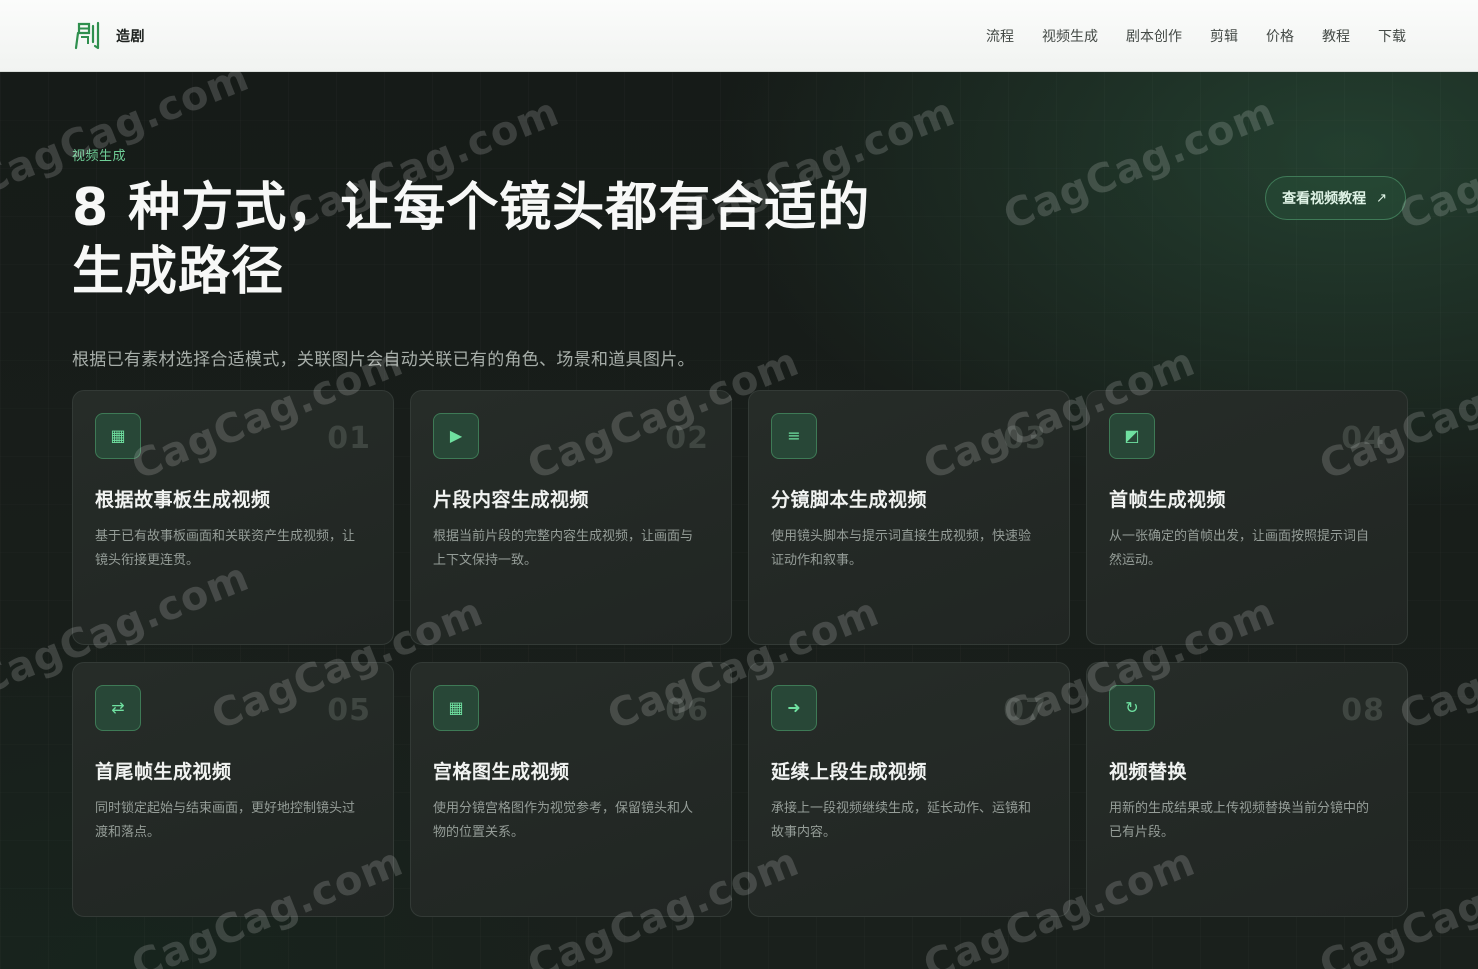 This screenshot has height=969, width=1478. Describe the element at coordinates (794, 708) in the screenshot. I see `arrow-right-icon: ➜` at that location.